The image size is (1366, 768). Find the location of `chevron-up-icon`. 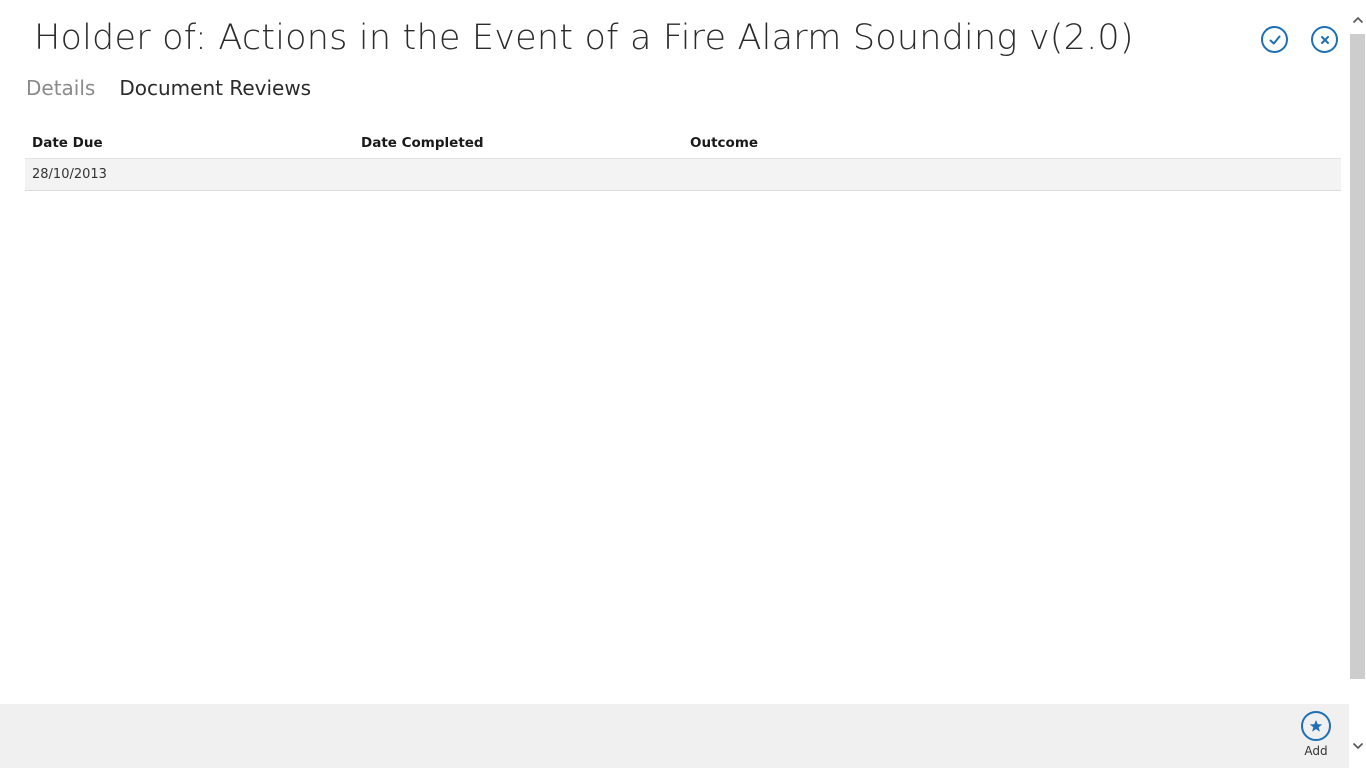

chevron-up-icon is located at coordinates (1357, 20).